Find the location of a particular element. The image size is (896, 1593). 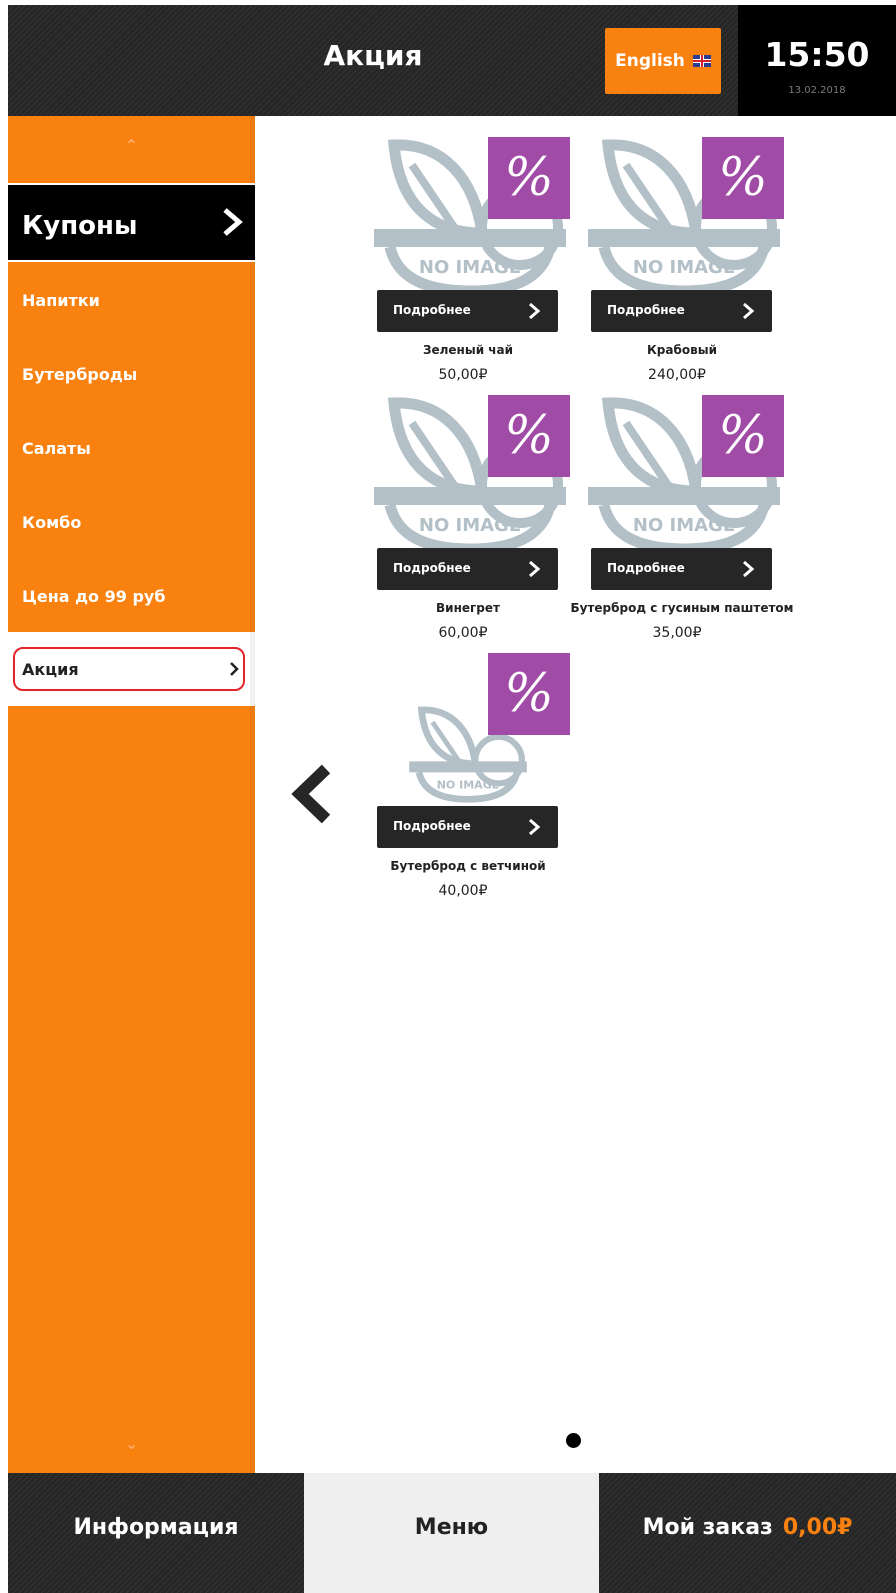

page-title: Акция is located at coordinates (373, 55).